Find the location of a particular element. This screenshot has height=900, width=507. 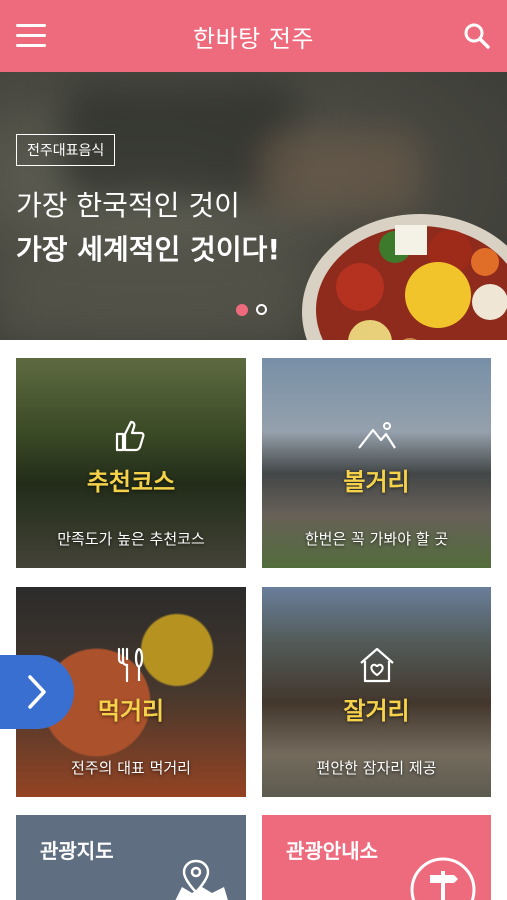

tile-subtitle: 한번은 꼭 가봐야 할 곳 is located at coordinates (376, 539).